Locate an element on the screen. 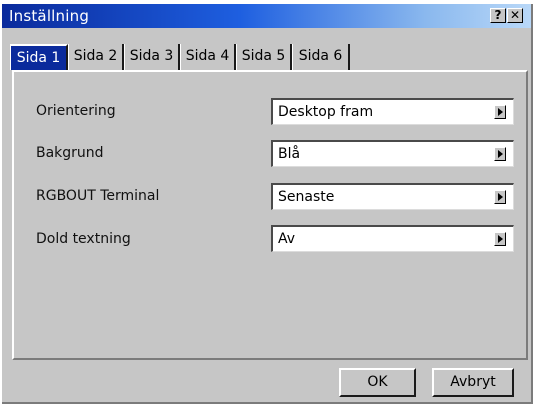 The width and height of the screenshot is (537, 408). tab-sida-5: Sida 5 is located at coordinates (264, 57).